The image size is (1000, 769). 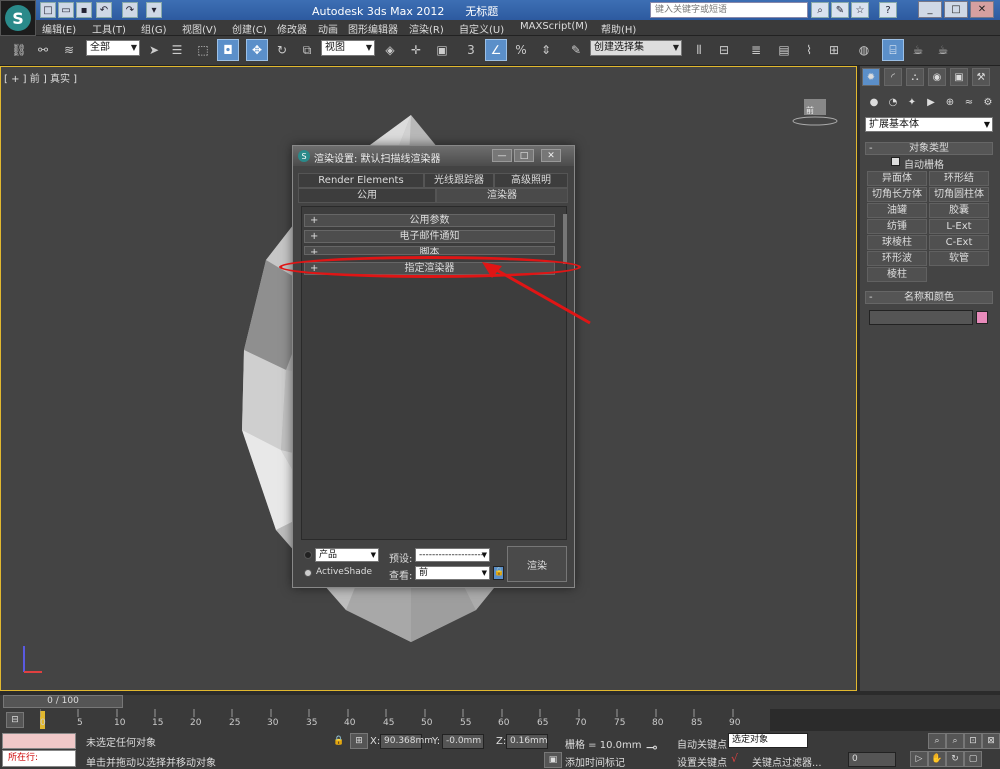 What do you see at coordinates (154, 28) in the screenshot?
I see `menu-group: 组(G)` at bounding box center [154, 28].